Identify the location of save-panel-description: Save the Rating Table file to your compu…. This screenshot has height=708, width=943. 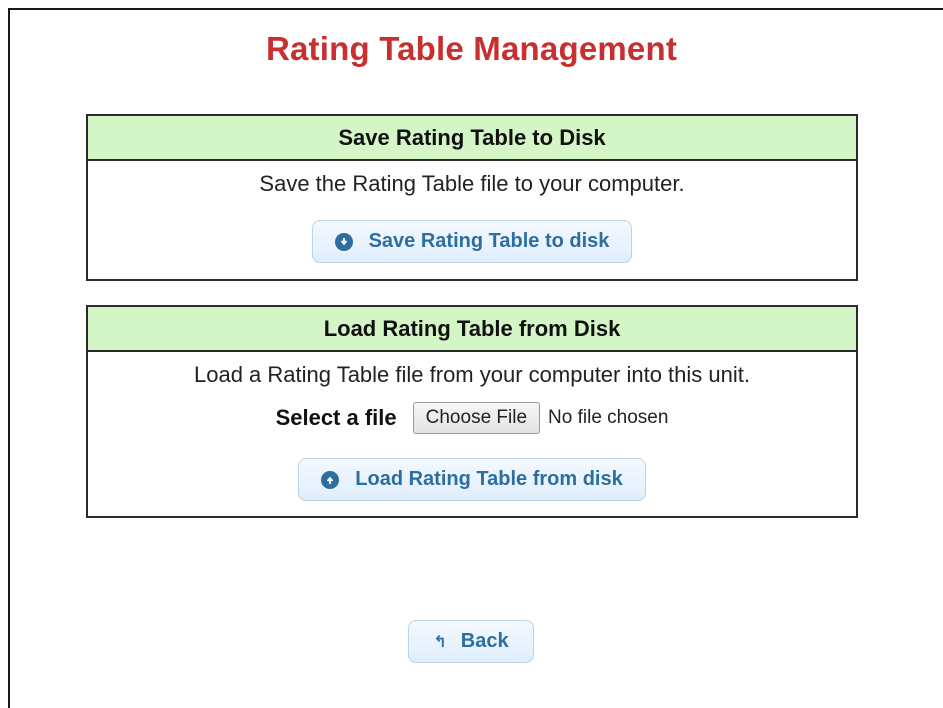
(472, 183).